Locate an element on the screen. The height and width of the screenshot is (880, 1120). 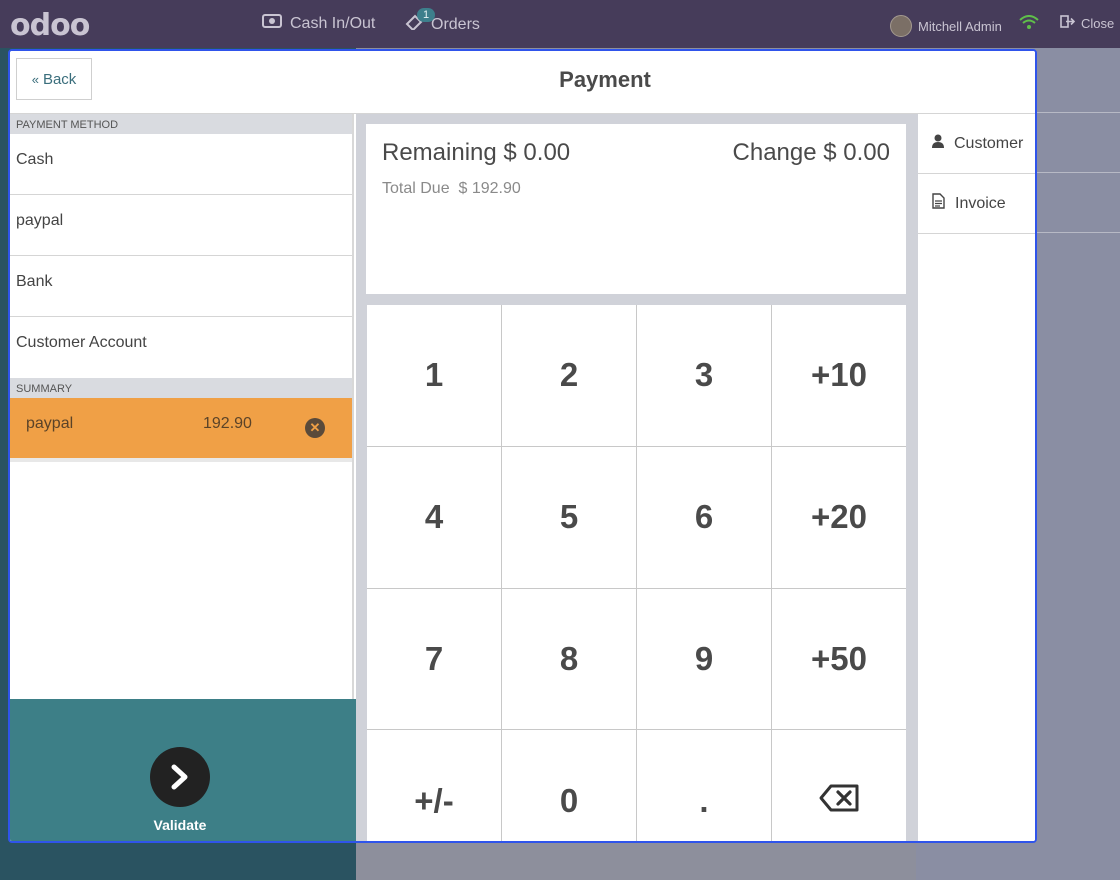
payment-method-customer-account: Customer Account is located at coordinates (181, 347).